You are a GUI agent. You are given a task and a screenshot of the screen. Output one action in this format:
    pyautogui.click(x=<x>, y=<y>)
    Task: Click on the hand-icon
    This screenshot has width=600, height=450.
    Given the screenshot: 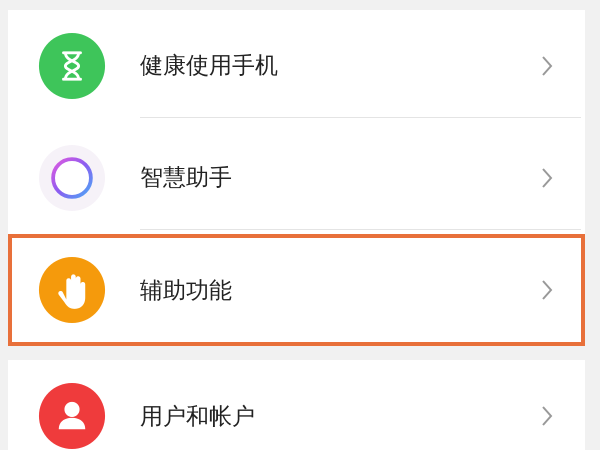 What is the action you would take?
    pyautogui.click(x=72, y=290)
    